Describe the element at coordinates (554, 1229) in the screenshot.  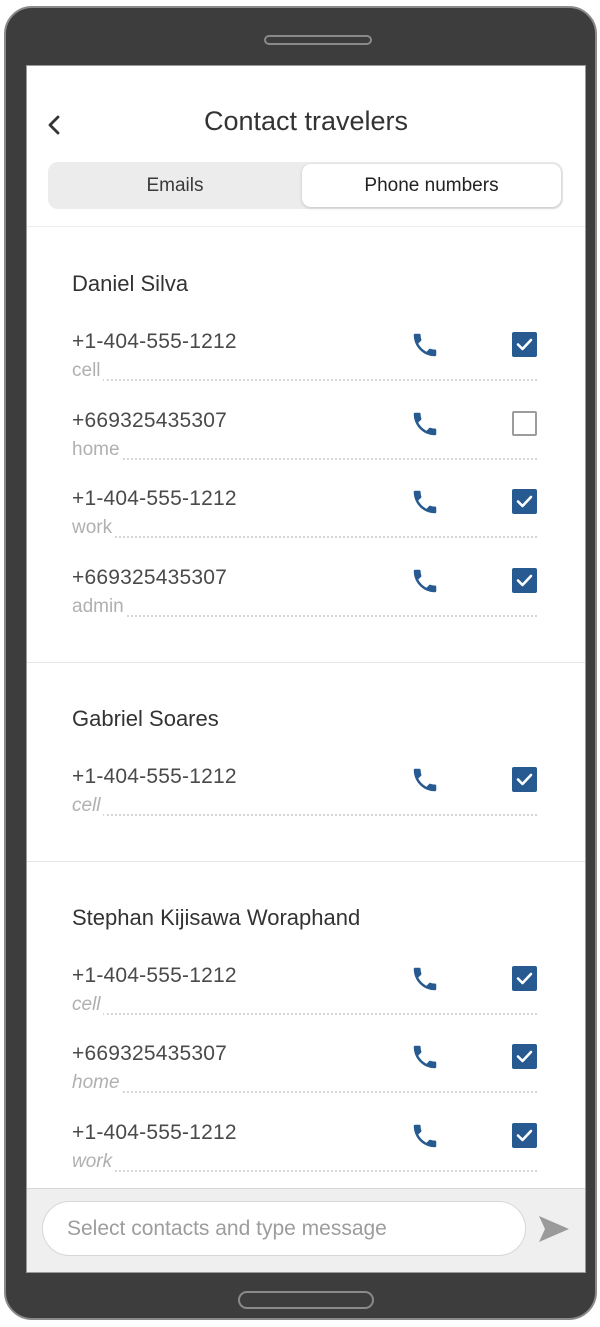
I see `send-icon` at that location.